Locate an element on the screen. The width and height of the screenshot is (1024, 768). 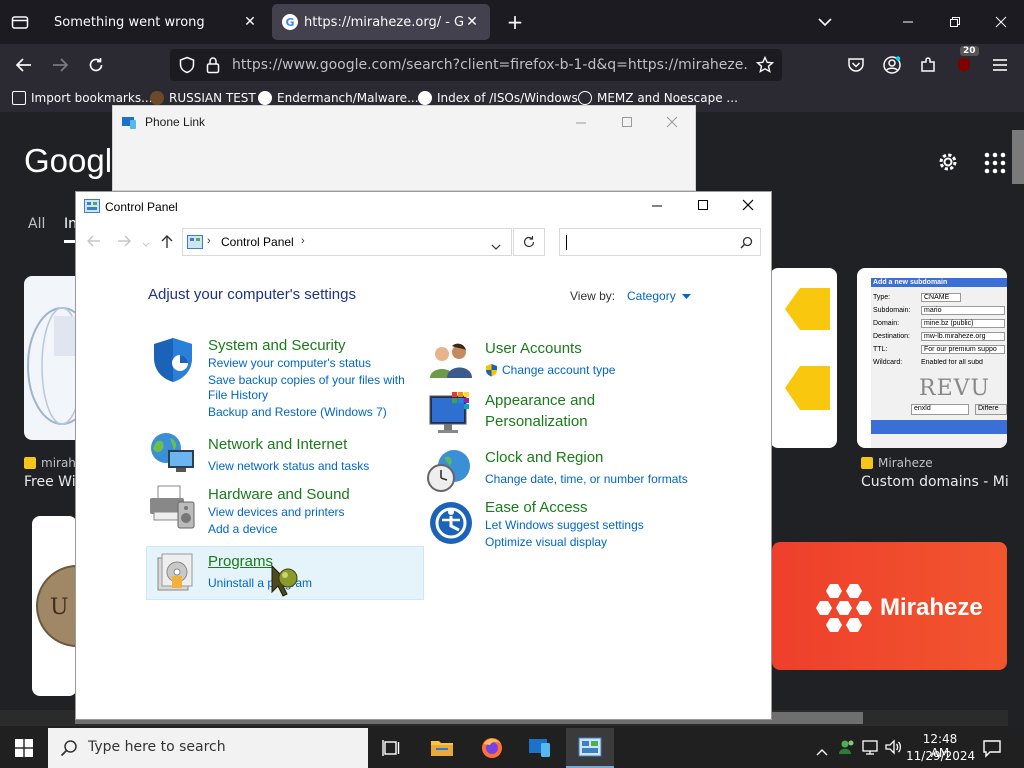
hamburger-menu-icon is located at coordinates (1000, 65).